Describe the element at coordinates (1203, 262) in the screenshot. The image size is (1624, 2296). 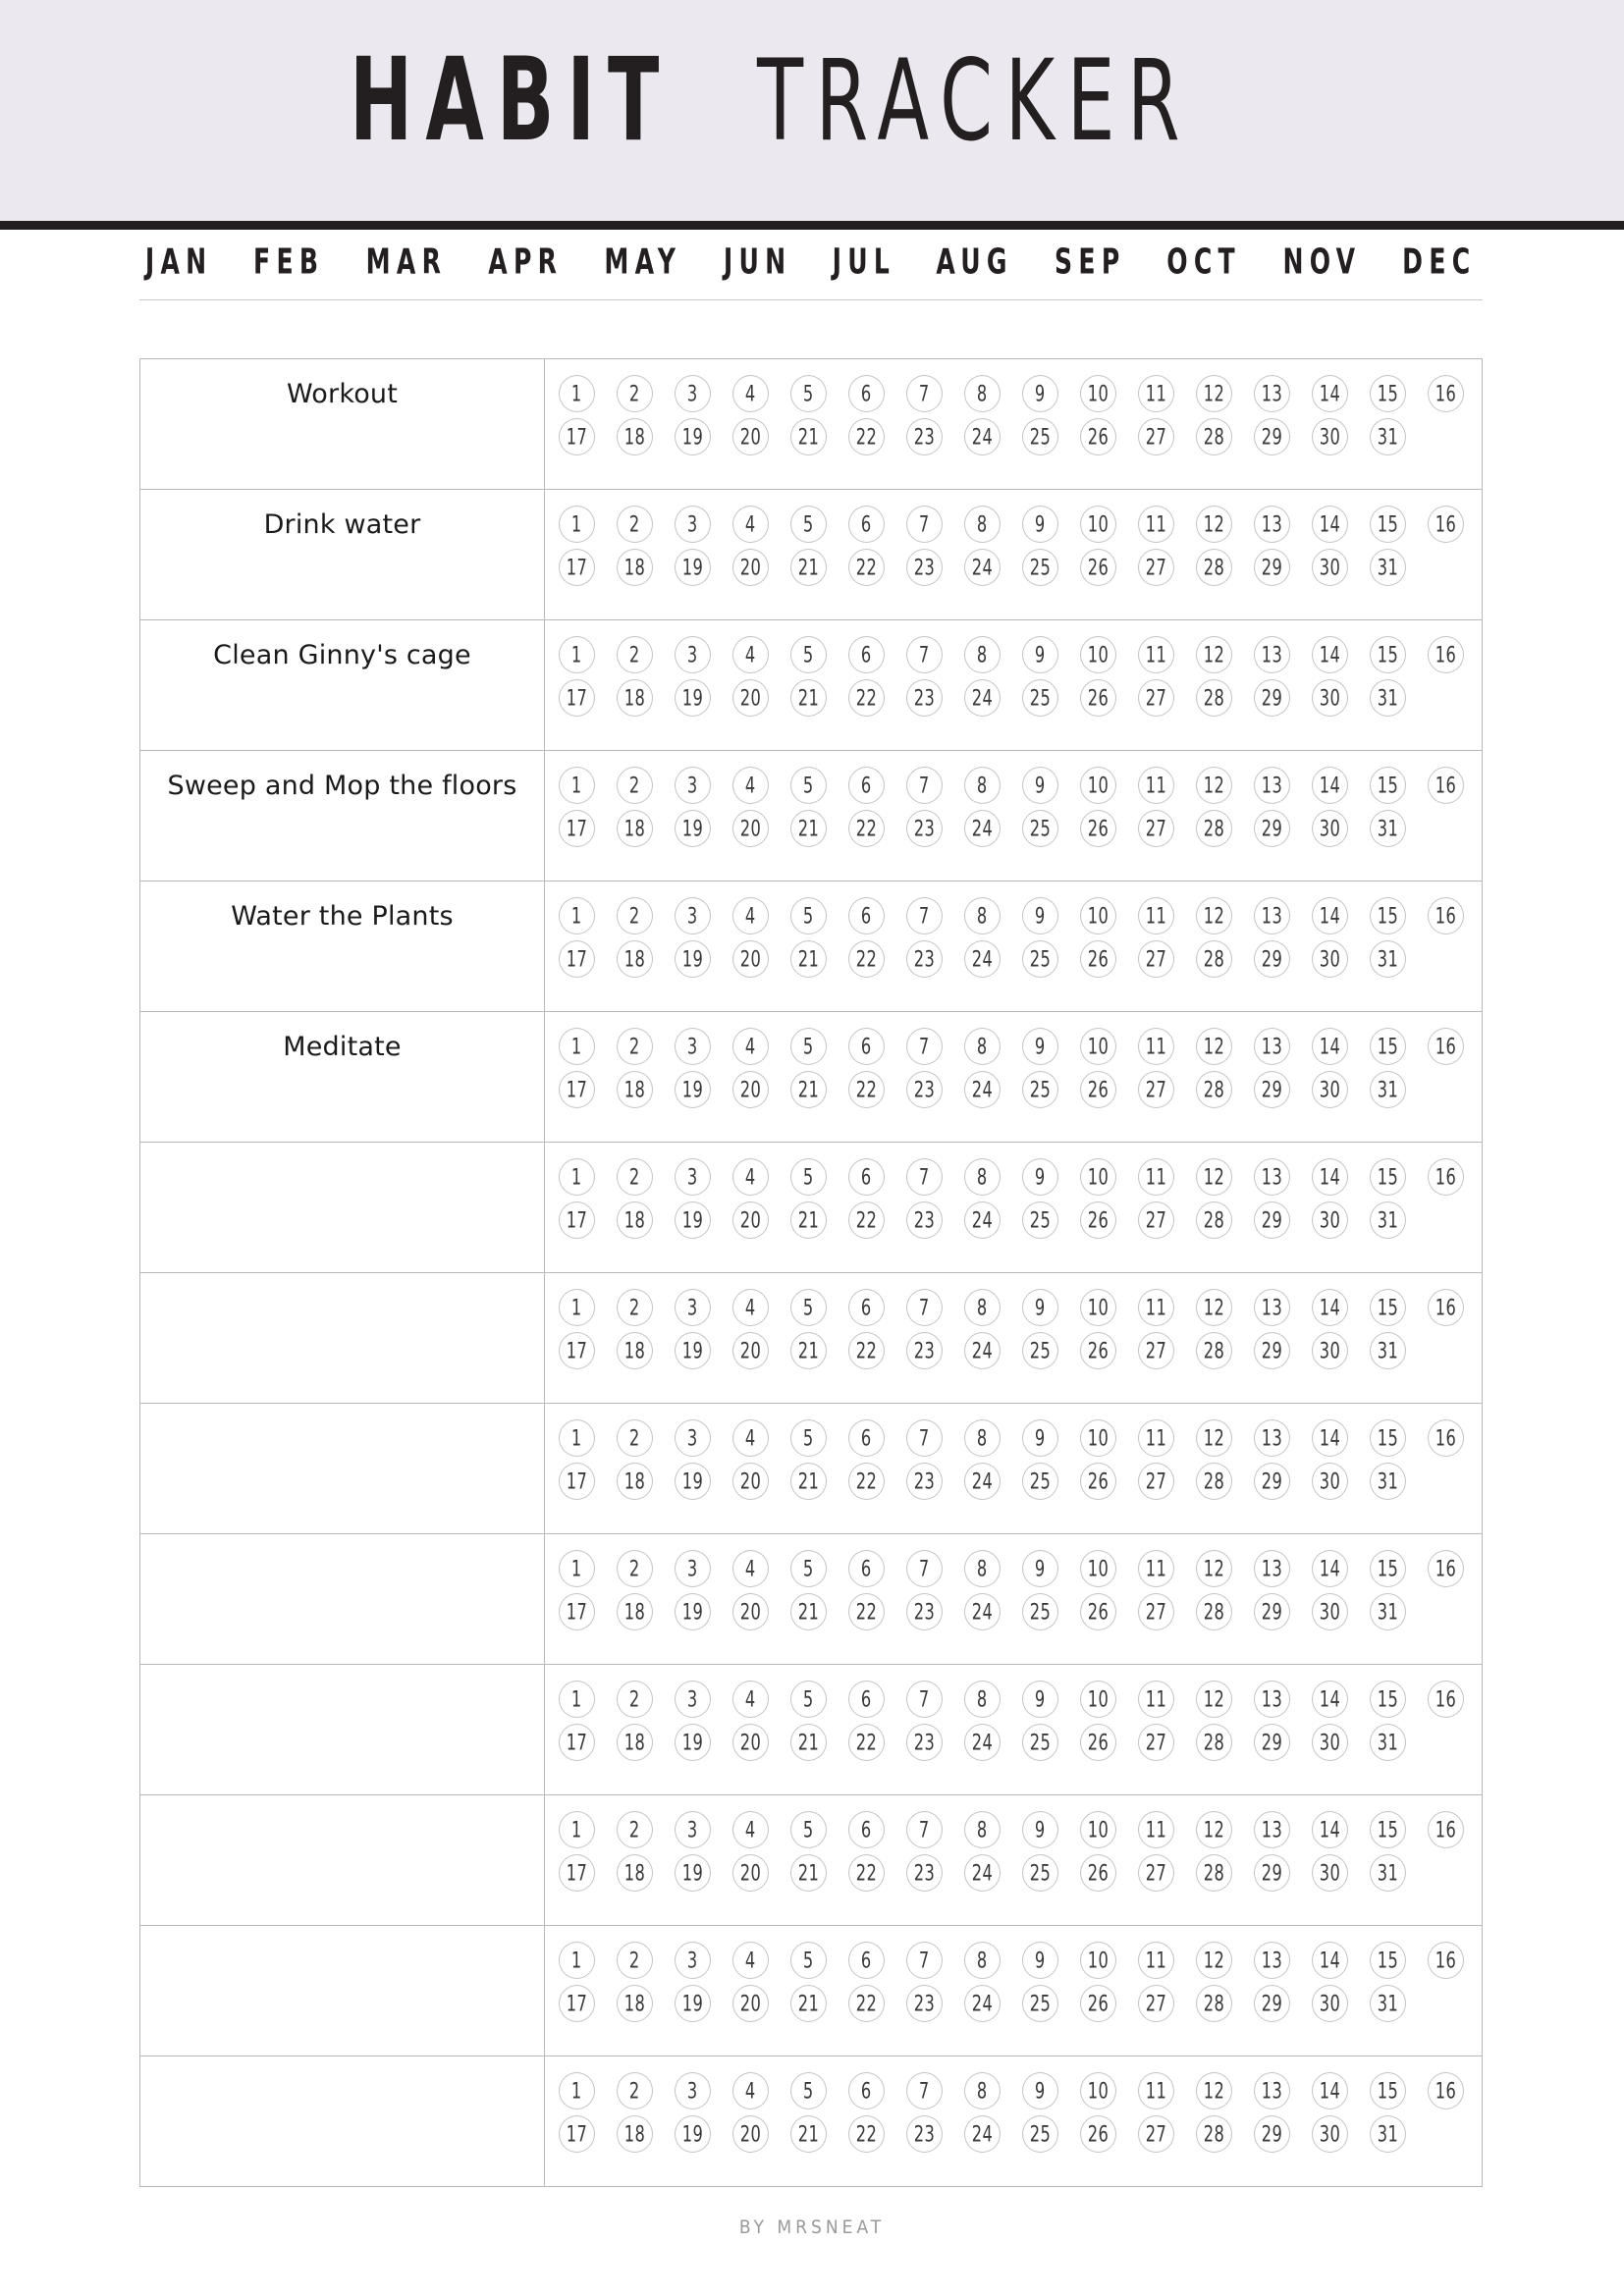
I see `month-oct: OCT` at that location.